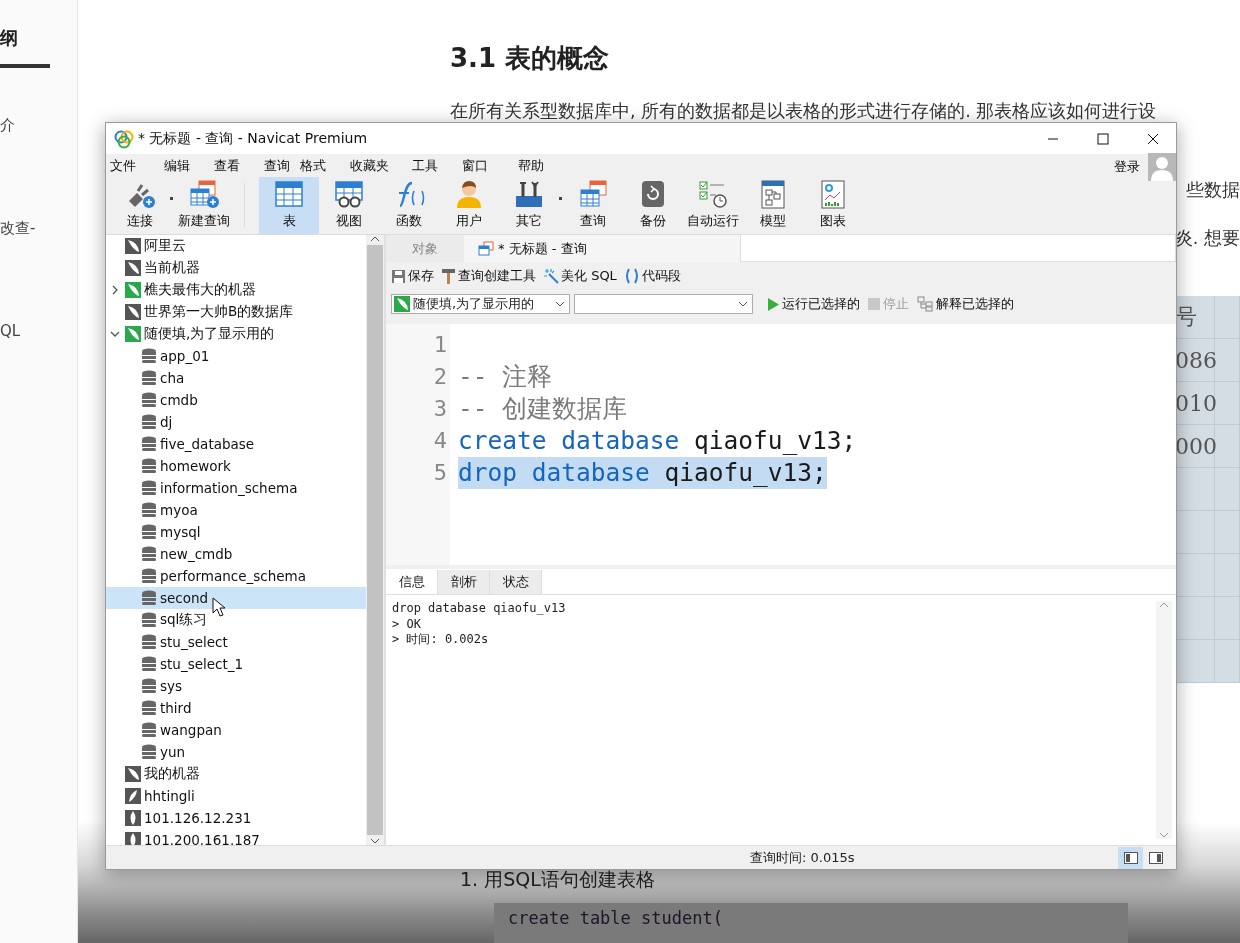  I want to click on outline-item: QL, so click(38, 331).